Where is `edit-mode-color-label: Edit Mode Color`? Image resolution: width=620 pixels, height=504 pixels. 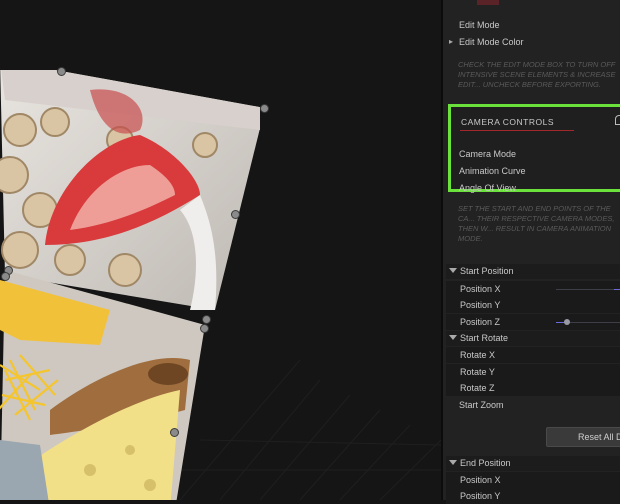 edit-mode-color-label: Edit Mode Color is located at coordinates (491, 42).